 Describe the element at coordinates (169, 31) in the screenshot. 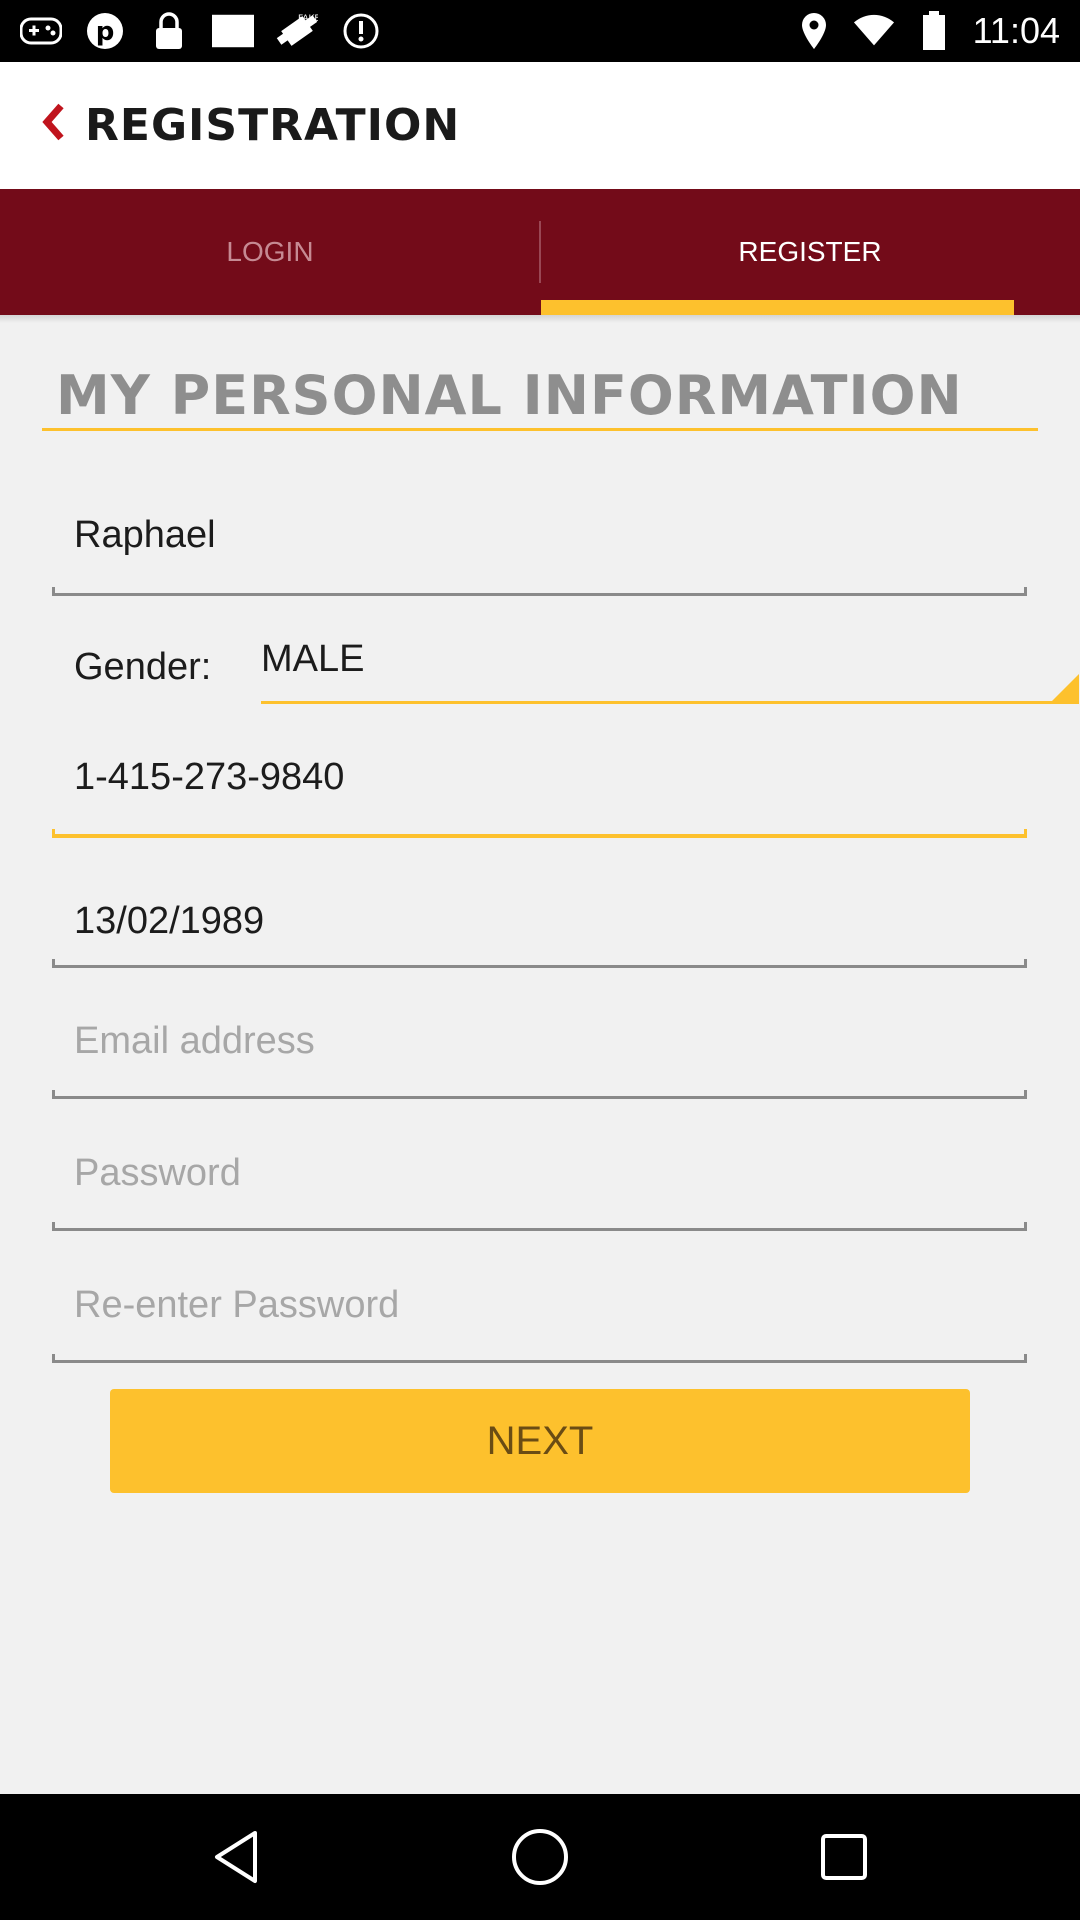

I see `lock-icon` at that location.